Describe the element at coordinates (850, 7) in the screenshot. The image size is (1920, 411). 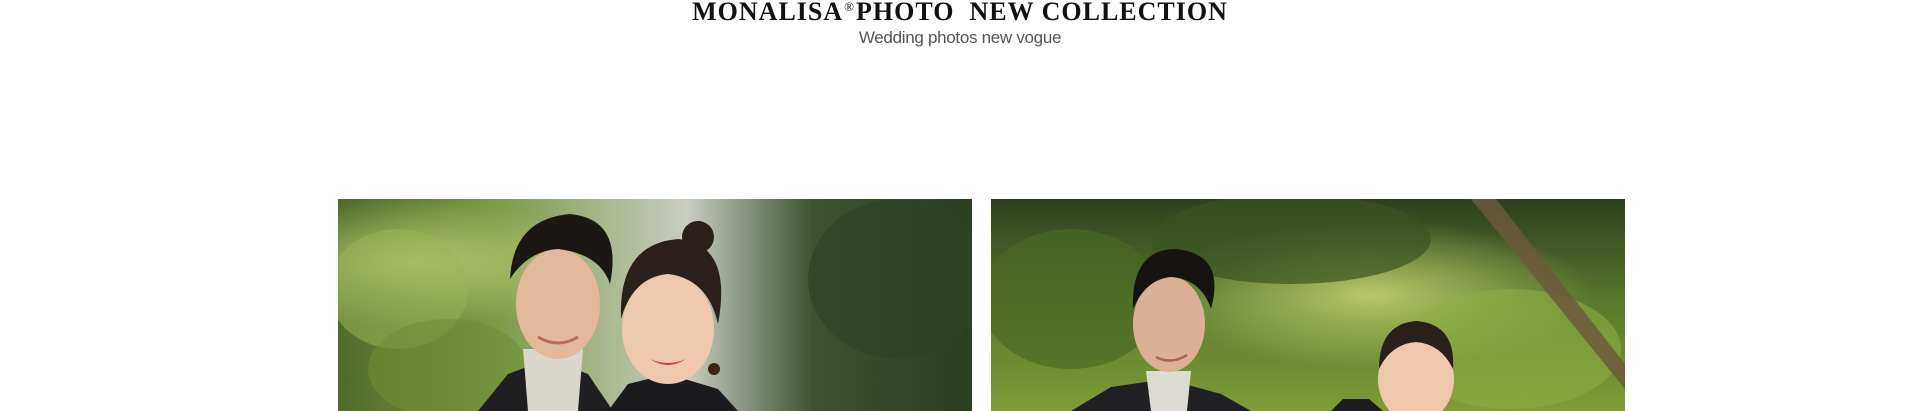
I see `registered-mark: ®` at that location.